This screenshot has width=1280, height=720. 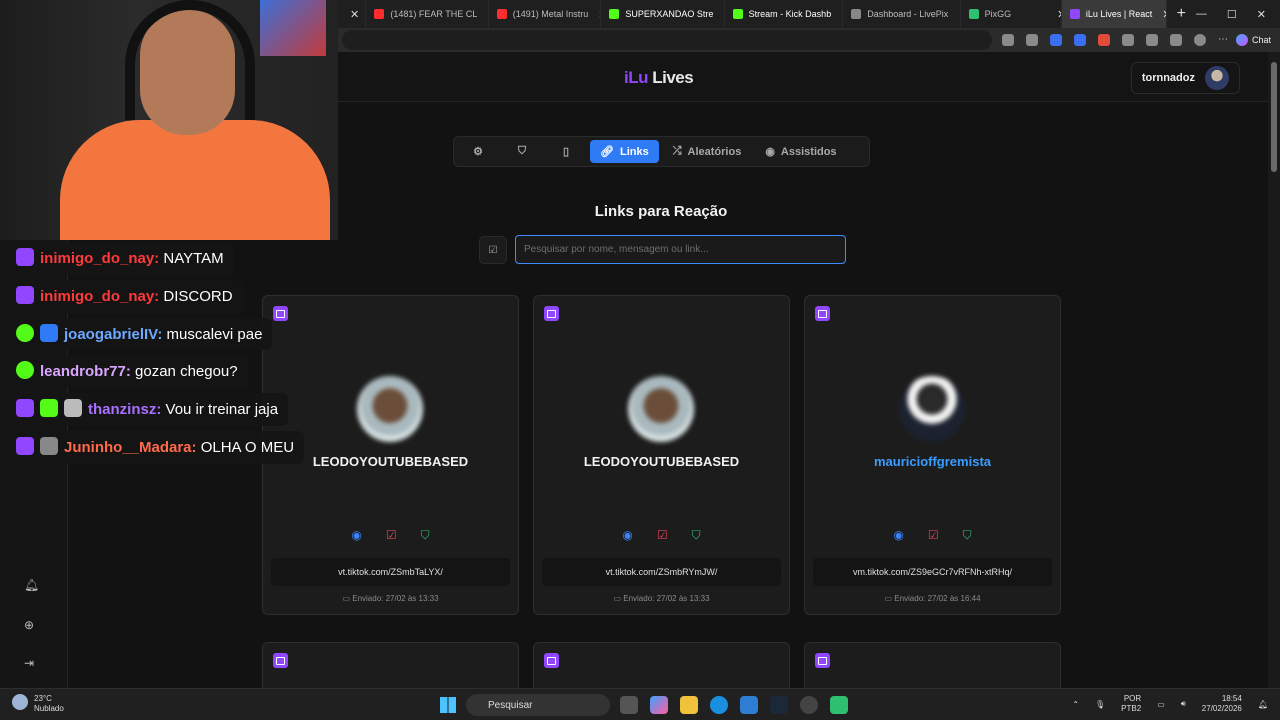 I want to click on photos-icon, so click(x=749, y=705).